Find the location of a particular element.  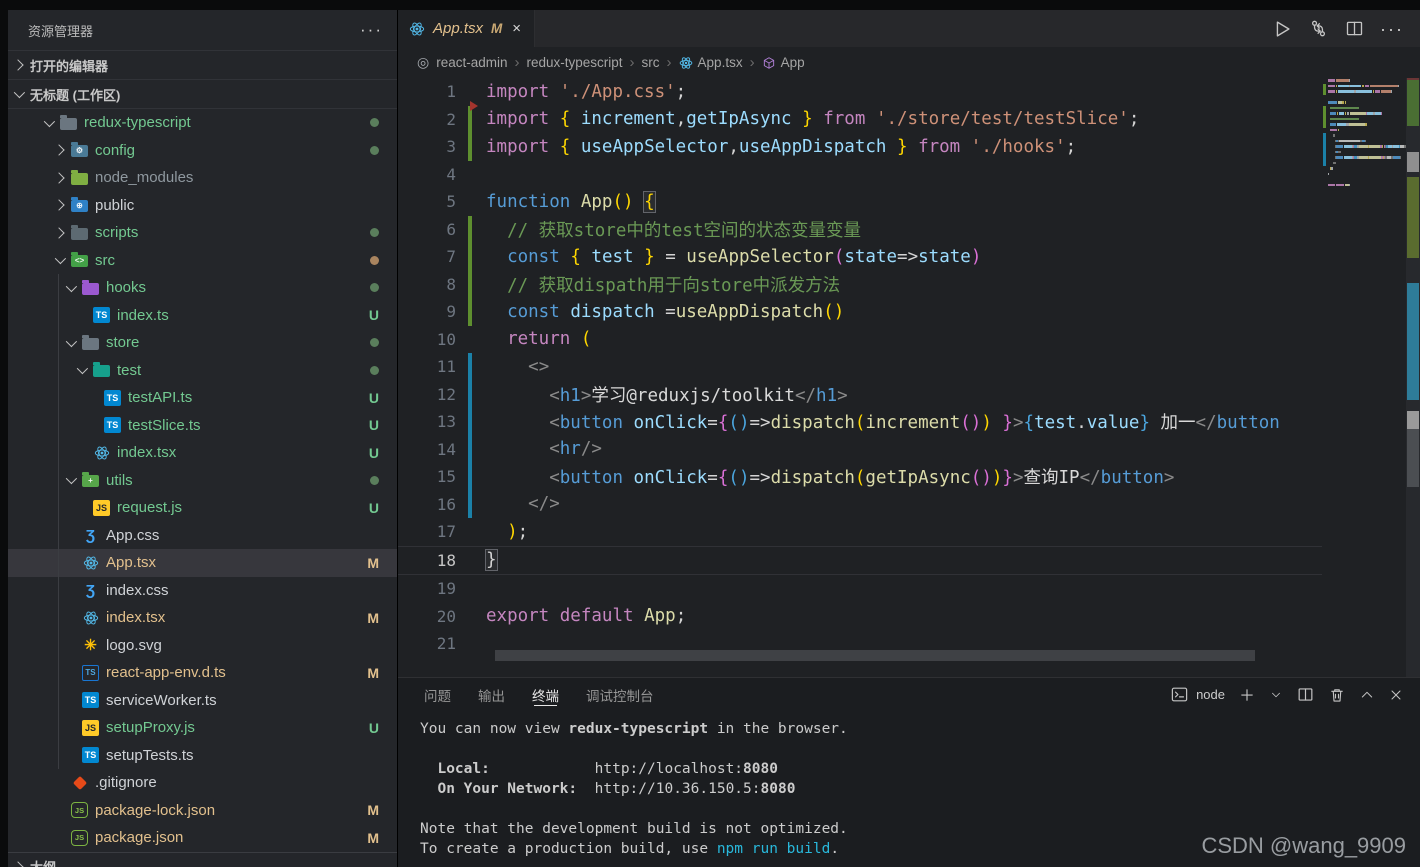

open-editors-section: 打开的编辑器 is located at coordinates (202, 64).